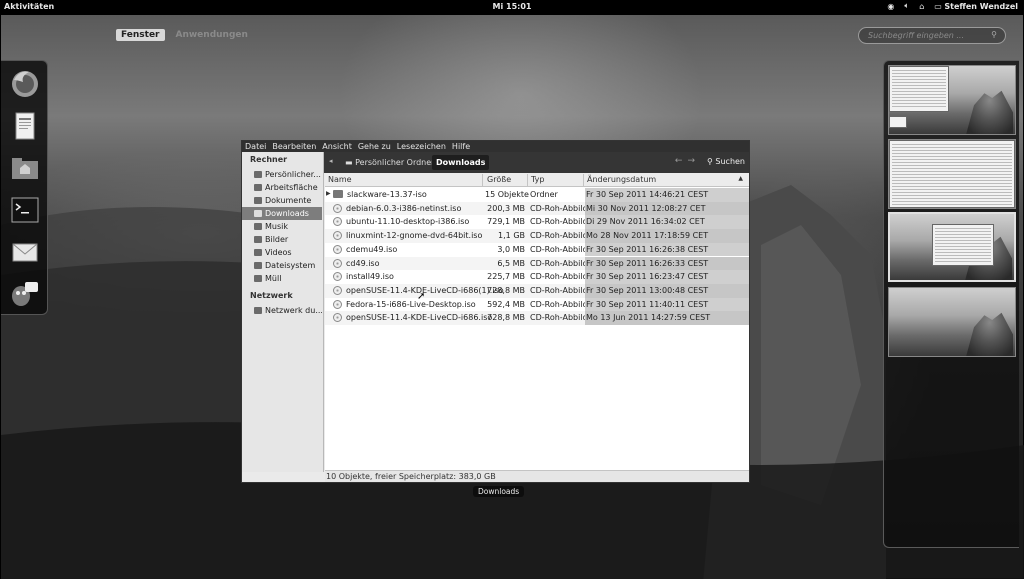 The image size is (1024, 579). I want to click on volume-icon: 🔈︎, so click(906, 6).